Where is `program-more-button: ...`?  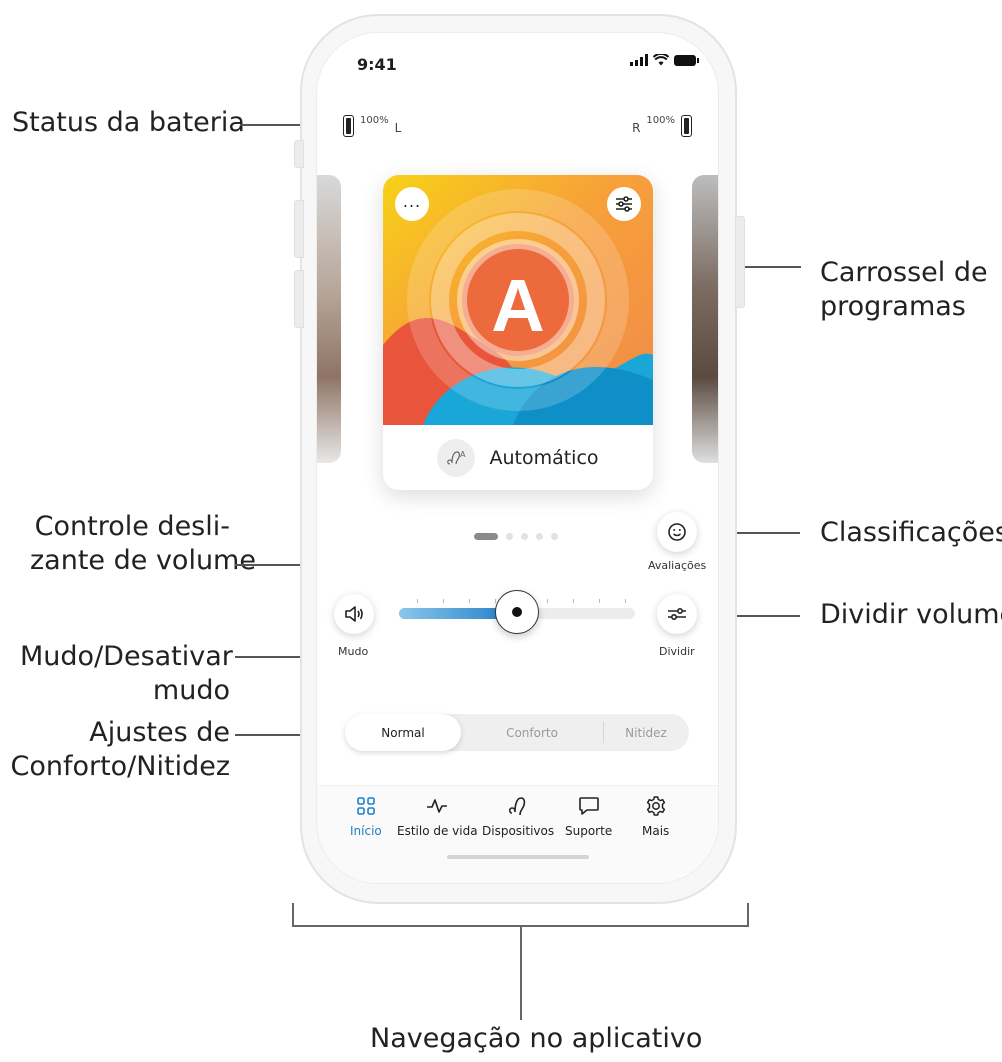 program-more-button: ... is located at coordinates (412, 204).